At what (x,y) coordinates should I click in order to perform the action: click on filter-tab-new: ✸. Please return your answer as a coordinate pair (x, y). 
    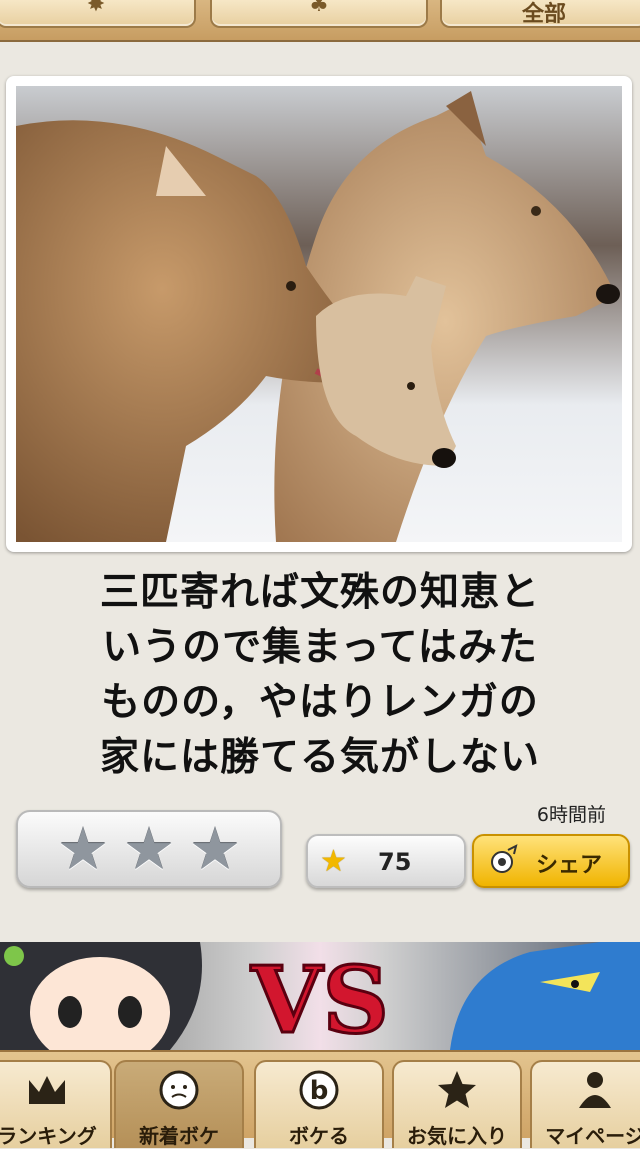
    Looking at the image, I should click on (98, 14).